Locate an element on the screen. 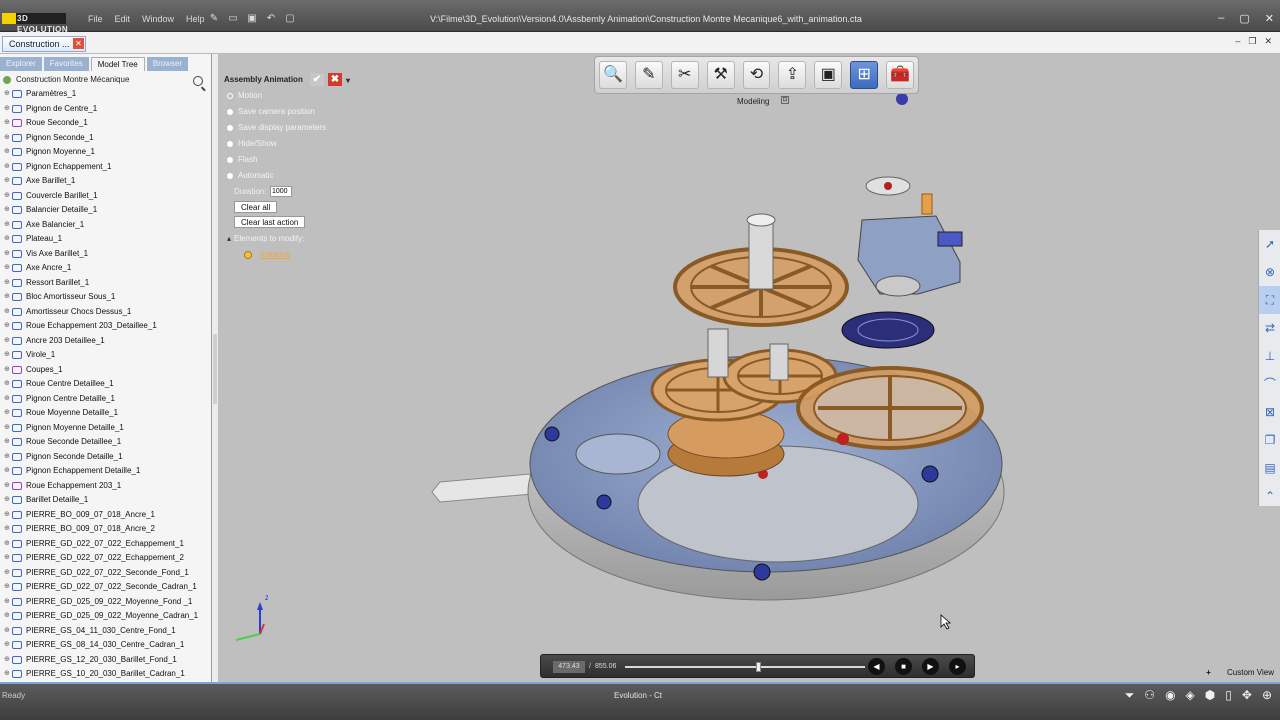 The height and width of the screenshot is (720, 1280). tab-model-tree: Model Tree is located at coordinates (117, 64).